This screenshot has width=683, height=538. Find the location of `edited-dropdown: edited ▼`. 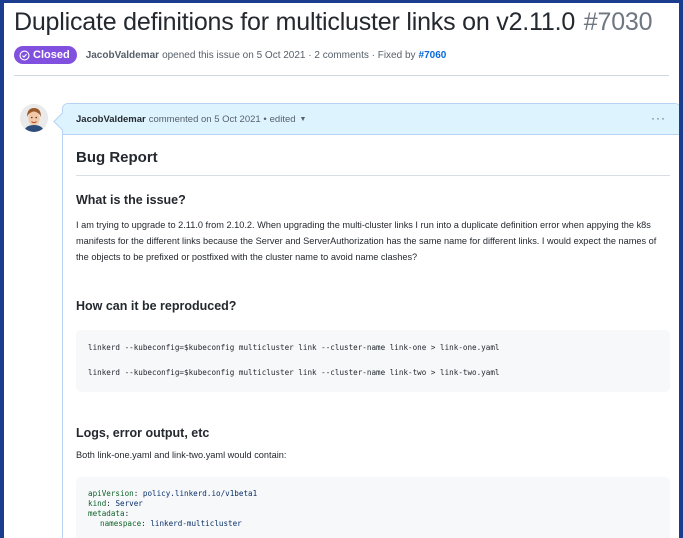

edited-dropdown: edited ▼ is located at coordinates (288, 119).